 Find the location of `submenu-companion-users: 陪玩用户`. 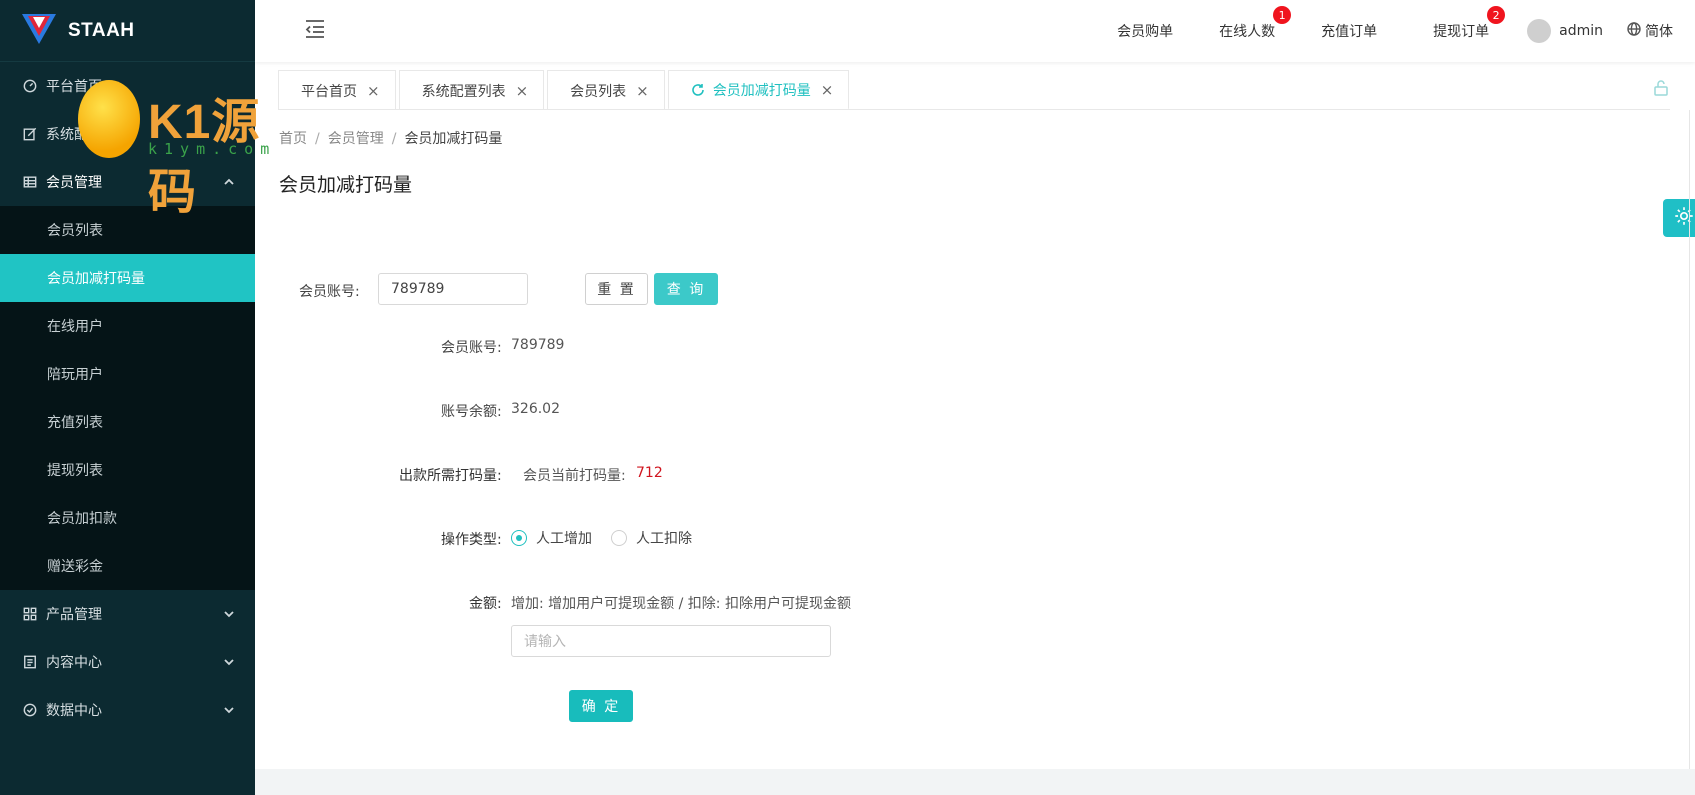

submenu-companion-users: 陪玩用户 is located at coordinates (127, 374).